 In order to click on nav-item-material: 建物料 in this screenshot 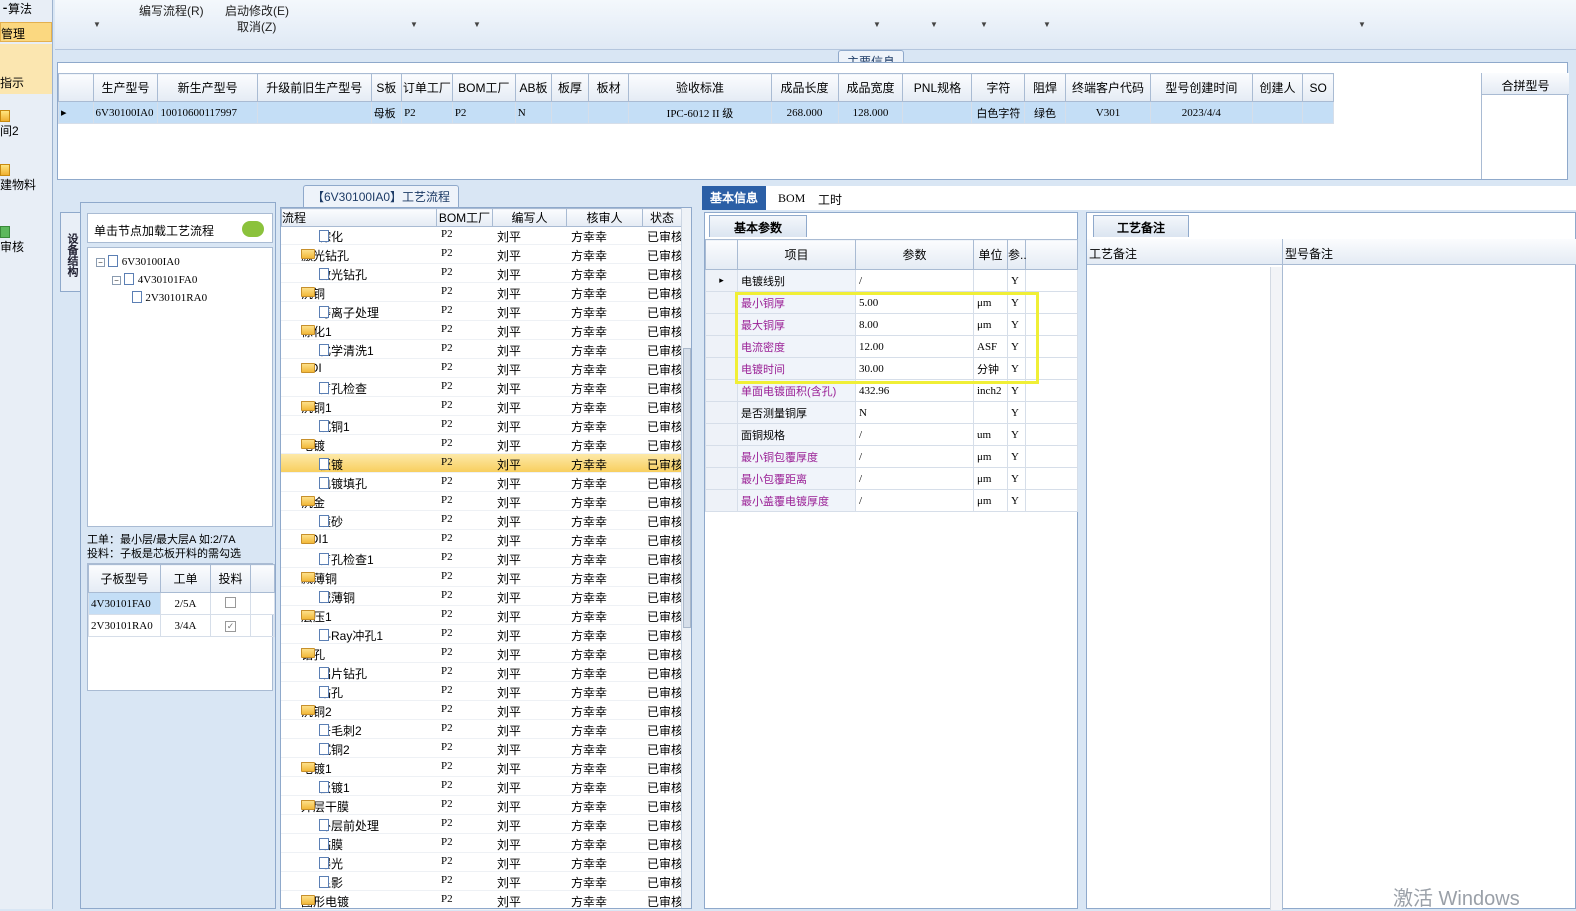, I will do `click(26, 182)`.